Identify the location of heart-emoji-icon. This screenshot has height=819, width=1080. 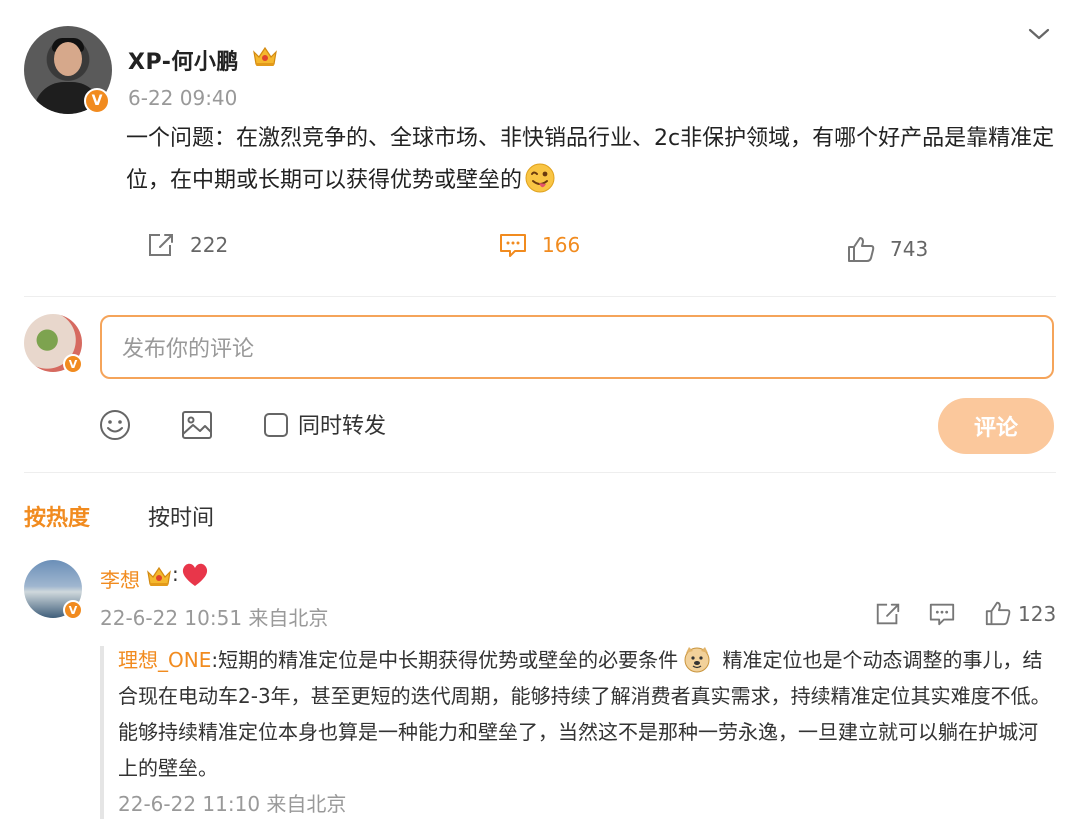
(195, 574).